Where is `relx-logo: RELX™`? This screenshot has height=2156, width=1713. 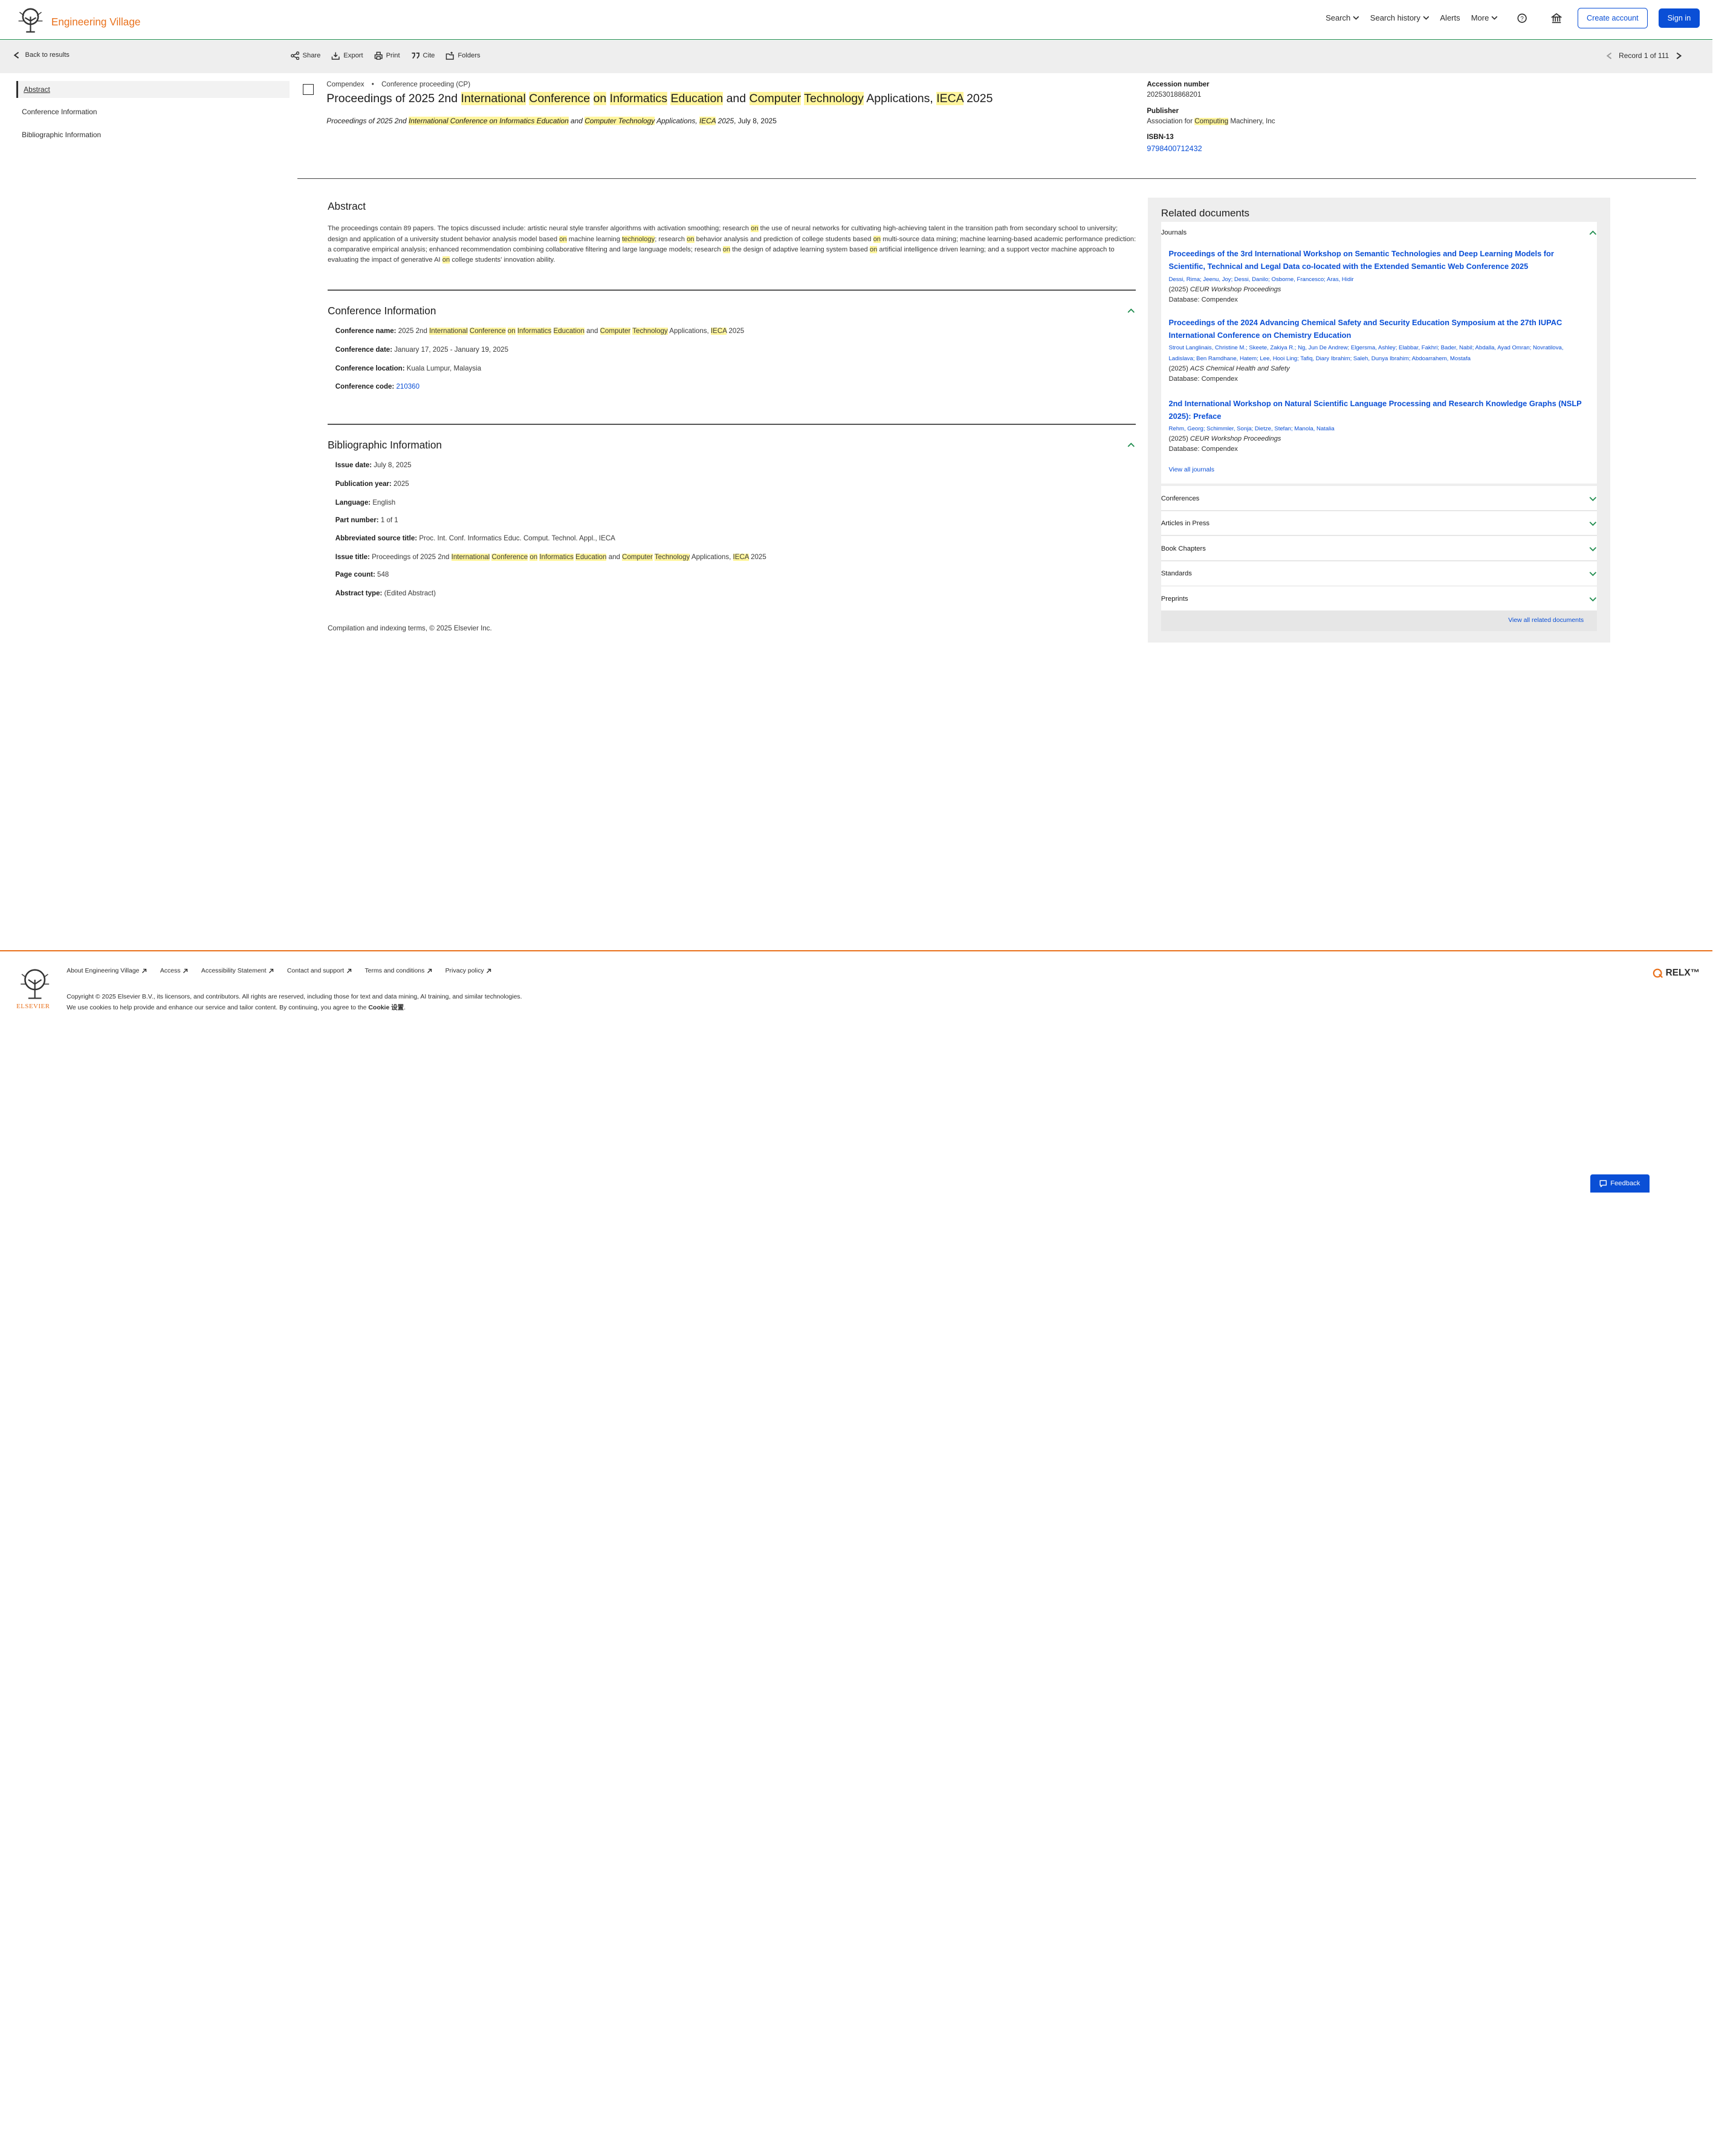 relx-logo: RELX™ is located at coordinates (1677, 973).